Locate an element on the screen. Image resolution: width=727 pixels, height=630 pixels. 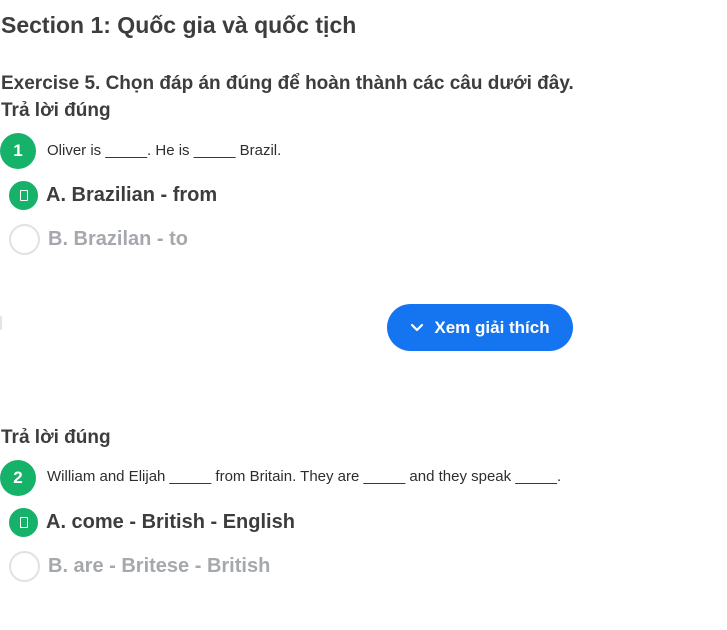
answer-status-q2: Trả lời đúng is located at coordinates (56, 437).